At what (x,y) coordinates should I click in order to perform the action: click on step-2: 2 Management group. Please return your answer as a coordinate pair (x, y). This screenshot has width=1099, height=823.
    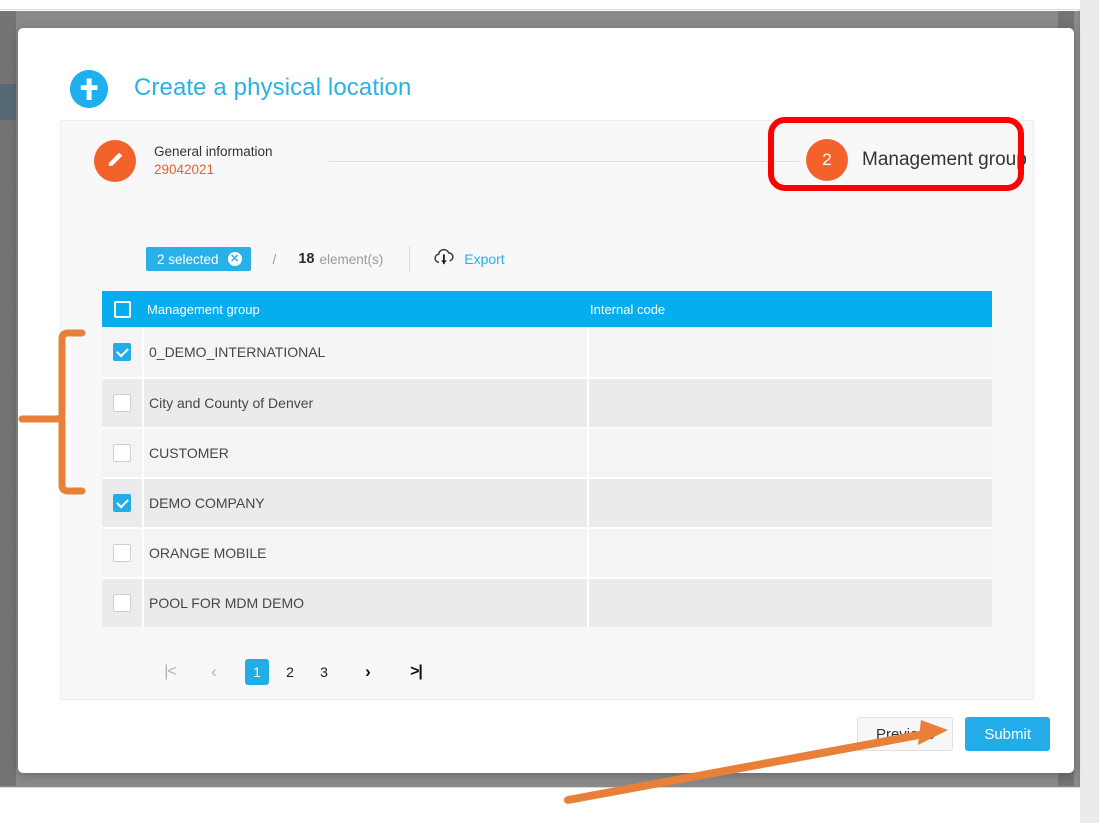
    Looking at the image, I should click on (916, 160).